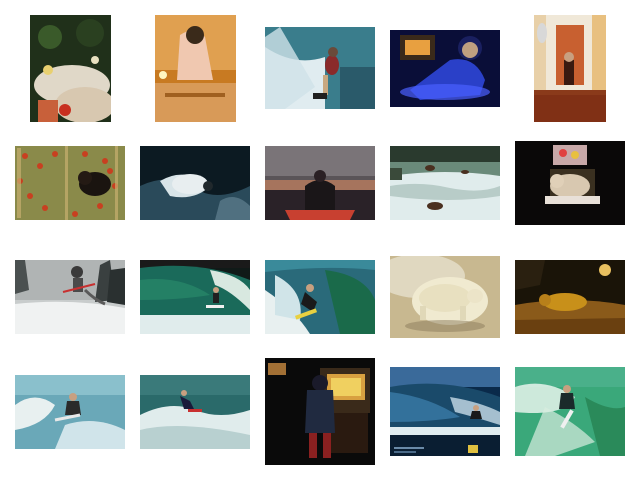  I want to click on photo-thumbnail-r1c3, so click(320, 68).